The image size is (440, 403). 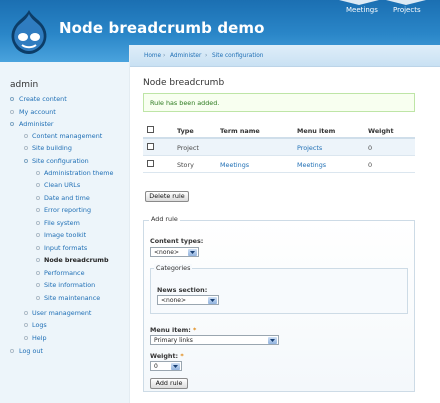 What do you see at coordinates (214, 340) in the screenshot?
I see `menu-item-select: Primary links` at bounding box center [214, 340].